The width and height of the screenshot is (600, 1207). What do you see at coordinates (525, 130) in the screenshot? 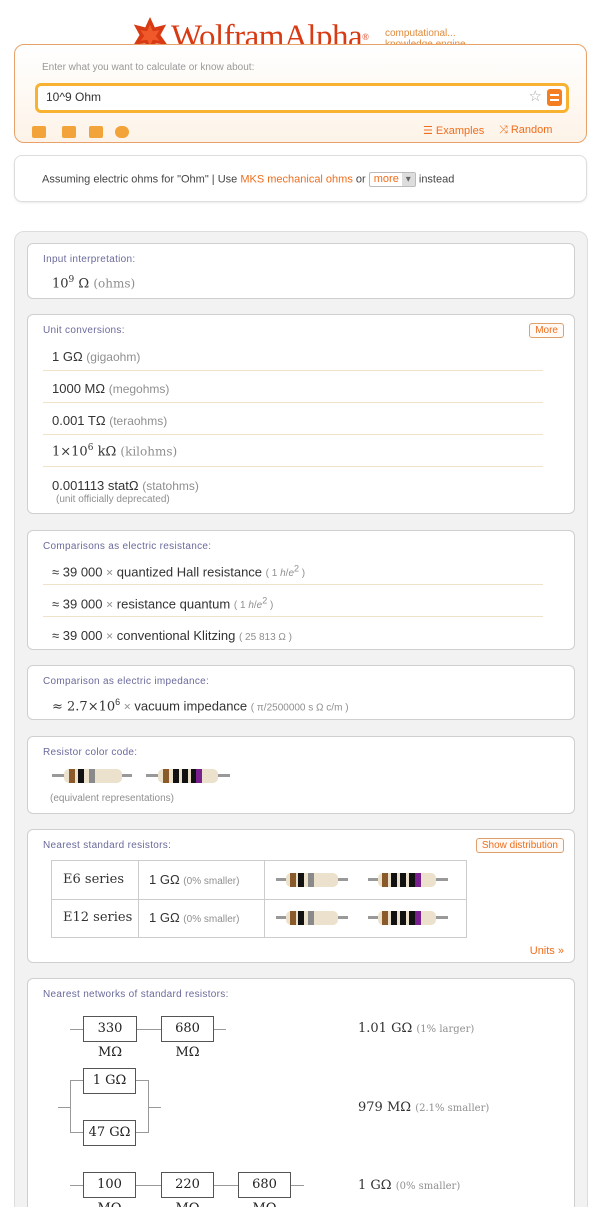
I see `random-link: ⤨ Random` at bounding box center [525, 130].